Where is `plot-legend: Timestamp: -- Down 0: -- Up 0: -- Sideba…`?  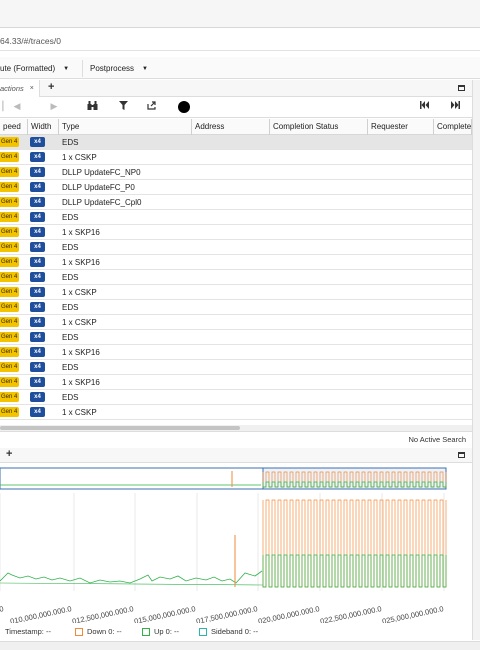 plot-legend: Timestamp: -- Down 0: -- Up 0: -- Sideba… is located at coordinates (240, 632).